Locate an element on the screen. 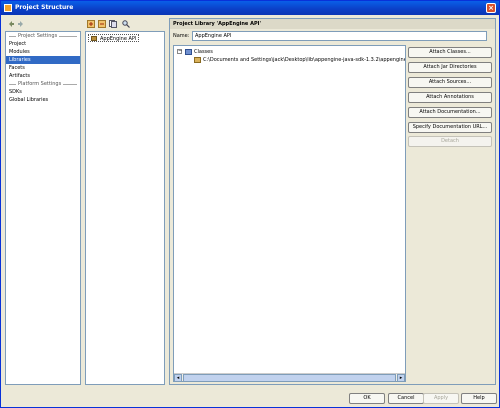 The image size is (500, 408). title-bar: Project Structure × is located at coordinates (250, 8).